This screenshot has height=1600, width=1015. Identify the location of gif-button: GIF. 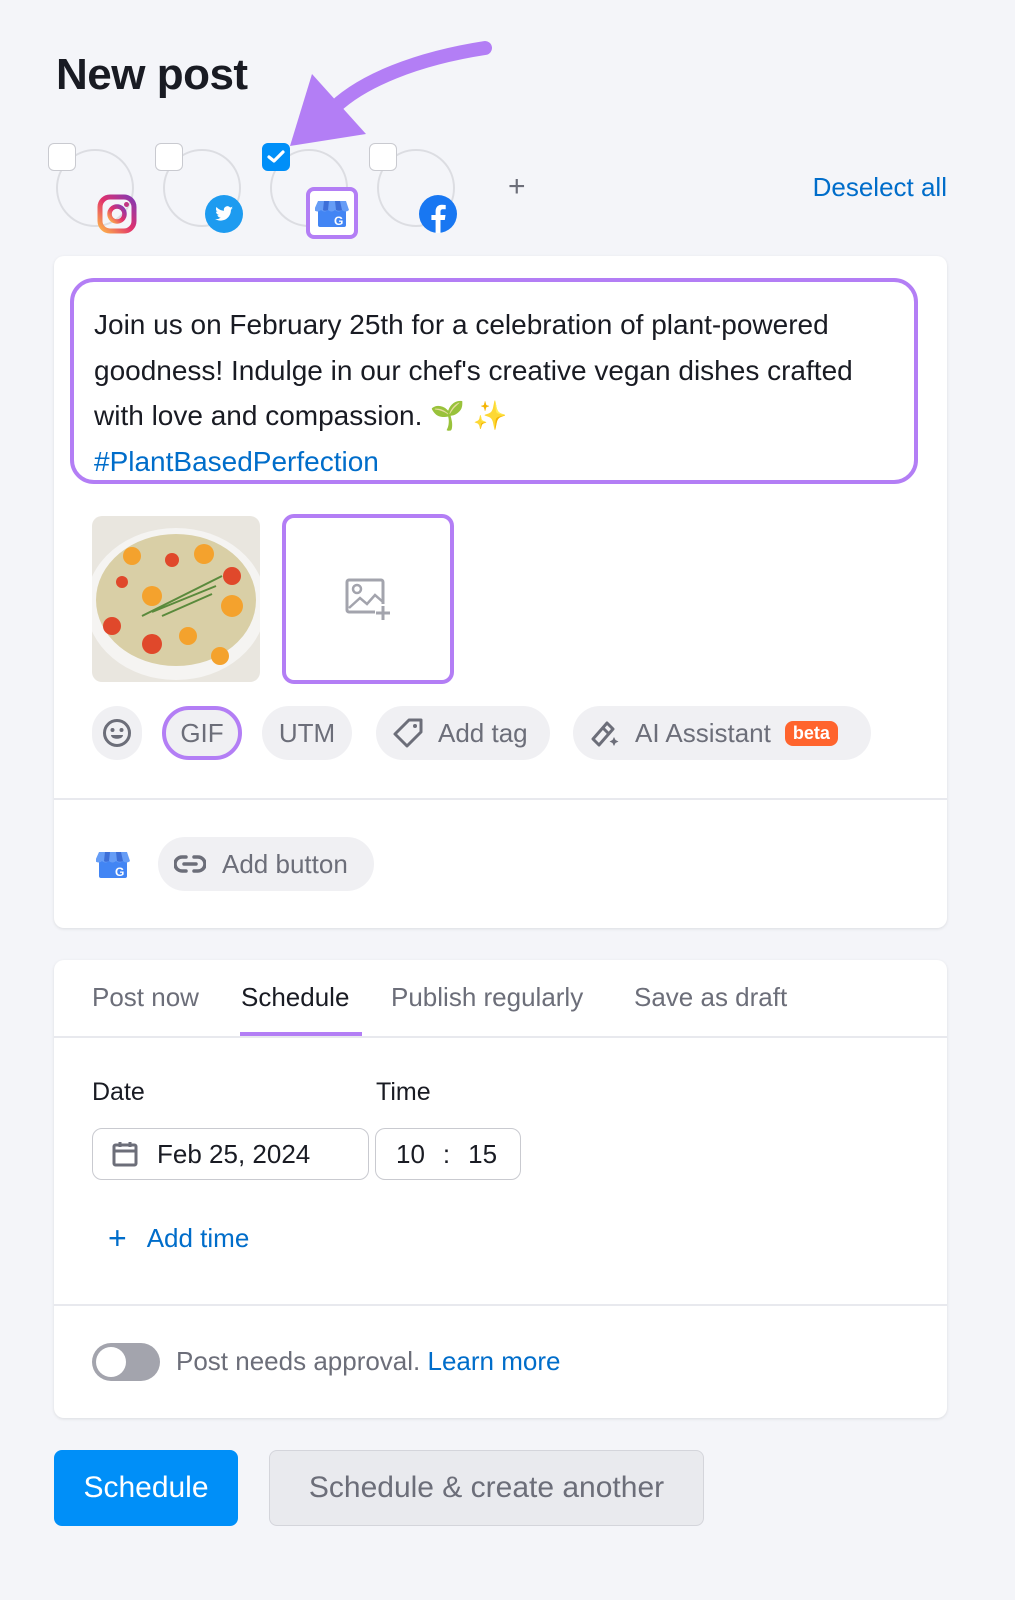
(202, 733).